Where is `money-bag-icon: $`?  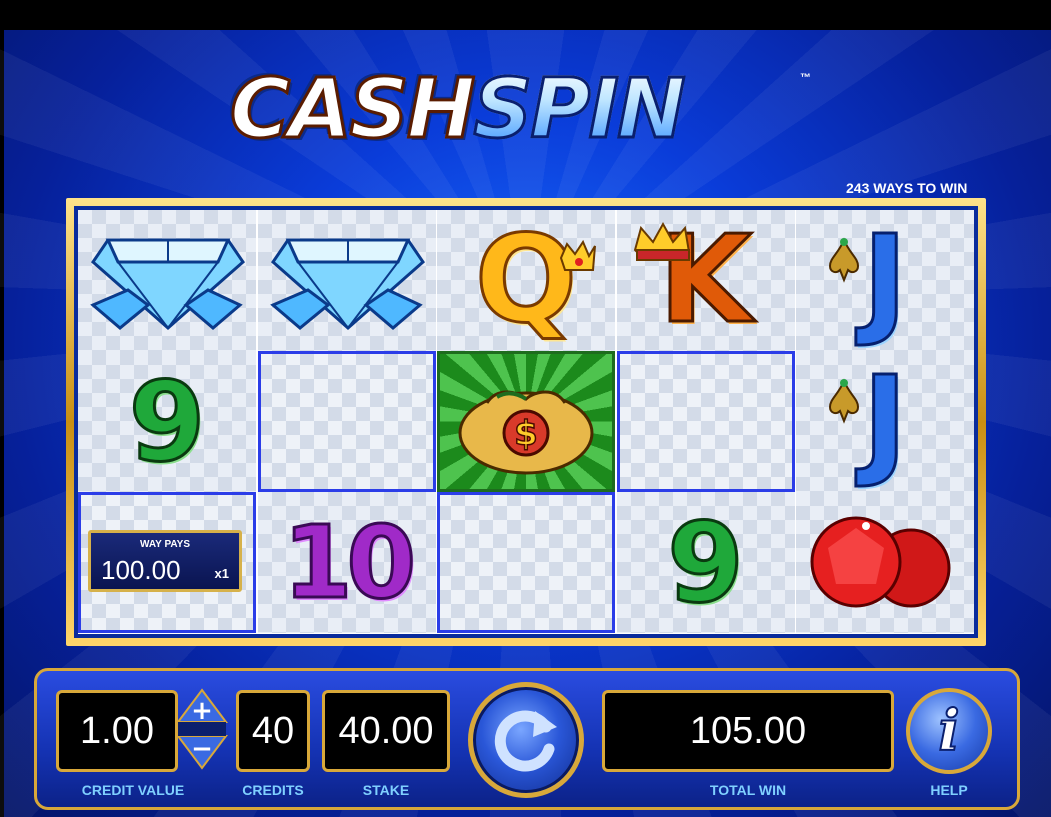
money-bag-icon: $ is located at coordinates (526, 432).